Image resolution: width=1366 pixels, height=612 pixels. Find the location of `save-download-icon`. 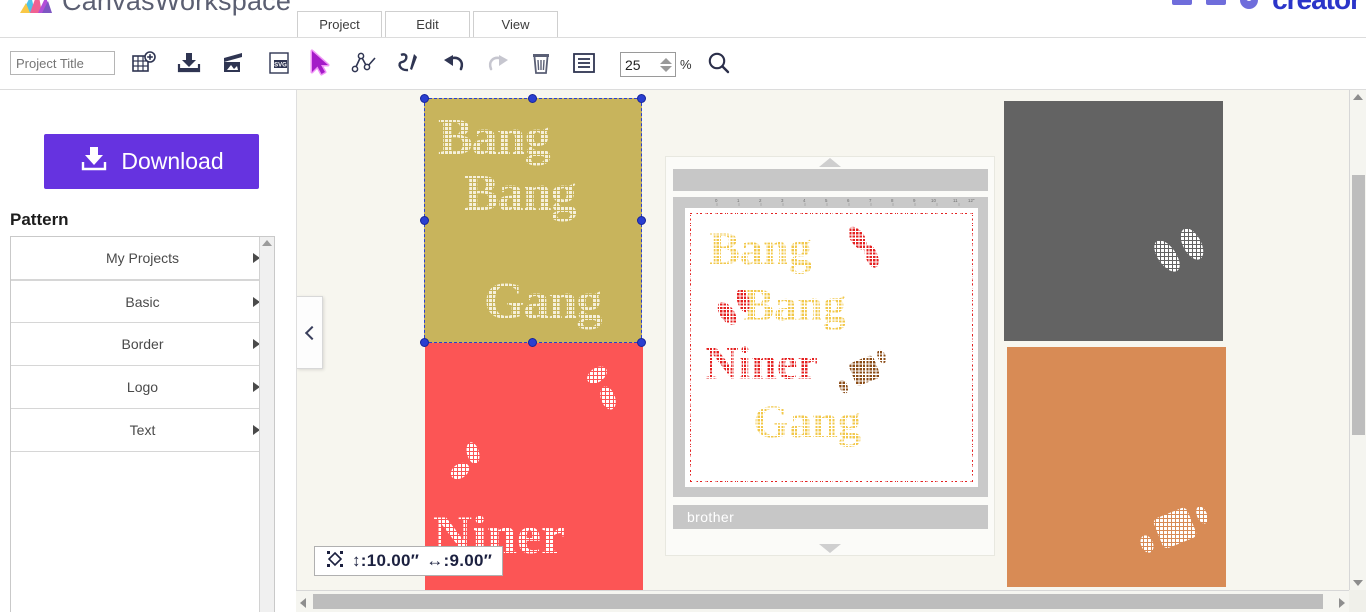

save-download-icon is located at coordinates (189, 63).